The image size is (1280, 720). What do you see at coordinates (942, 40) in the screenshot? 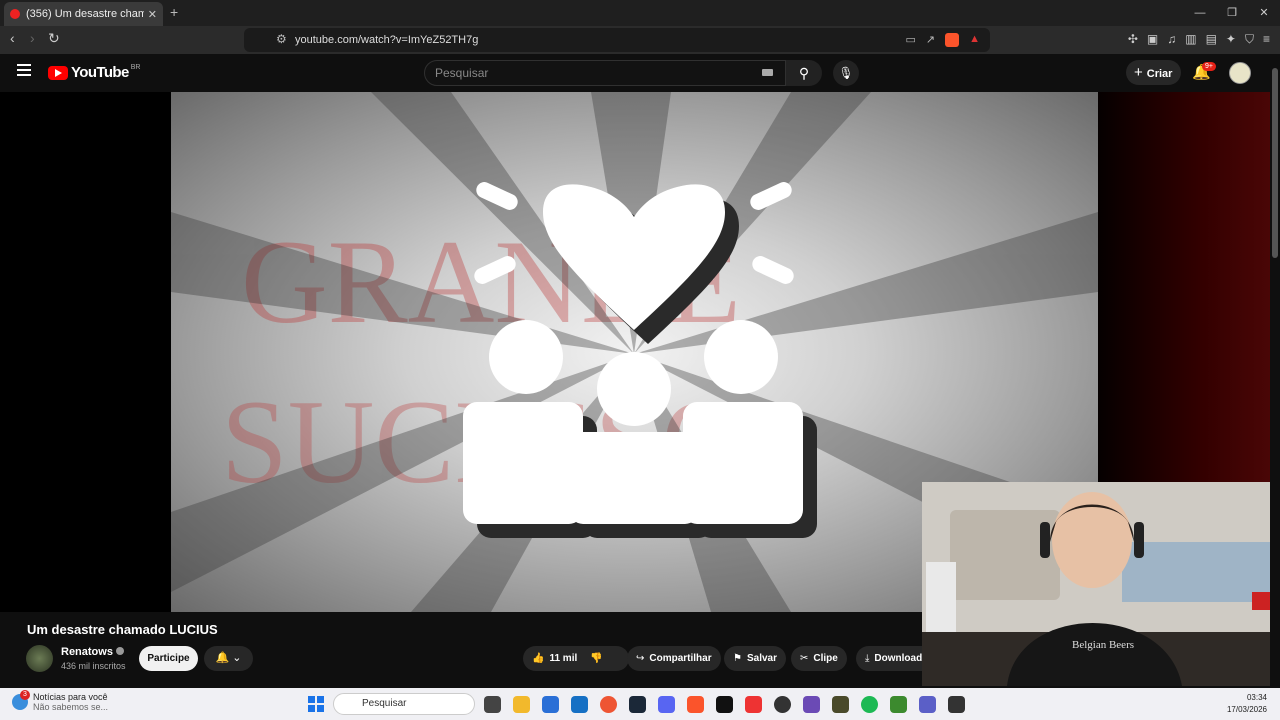
I see `url-actions: ▭ ↗ ▲` at bounding box center [942, 40].